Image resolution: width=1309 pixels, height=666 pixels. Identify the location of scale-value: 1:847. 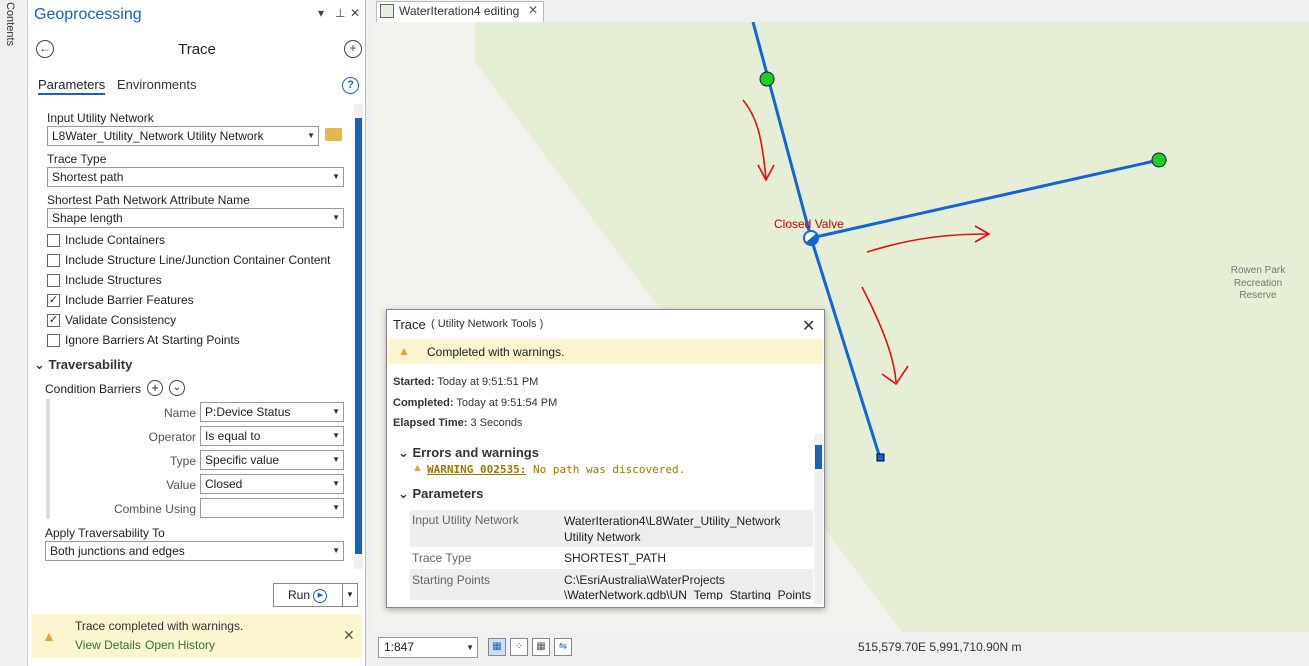
(399, 647).